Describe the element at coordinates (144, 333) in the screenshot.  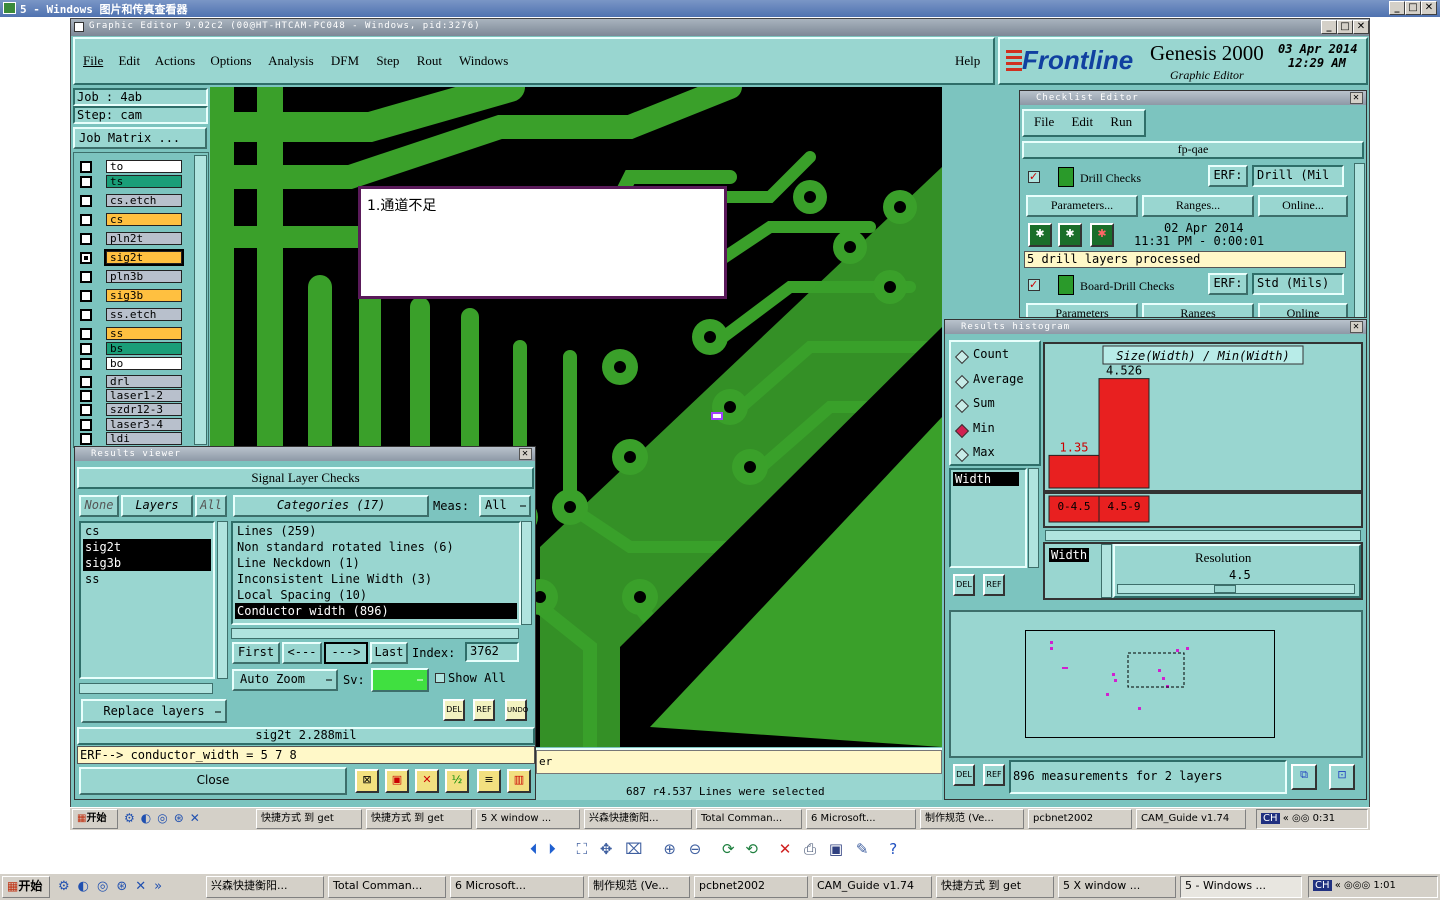
I see `layer-name: ss` at that location.